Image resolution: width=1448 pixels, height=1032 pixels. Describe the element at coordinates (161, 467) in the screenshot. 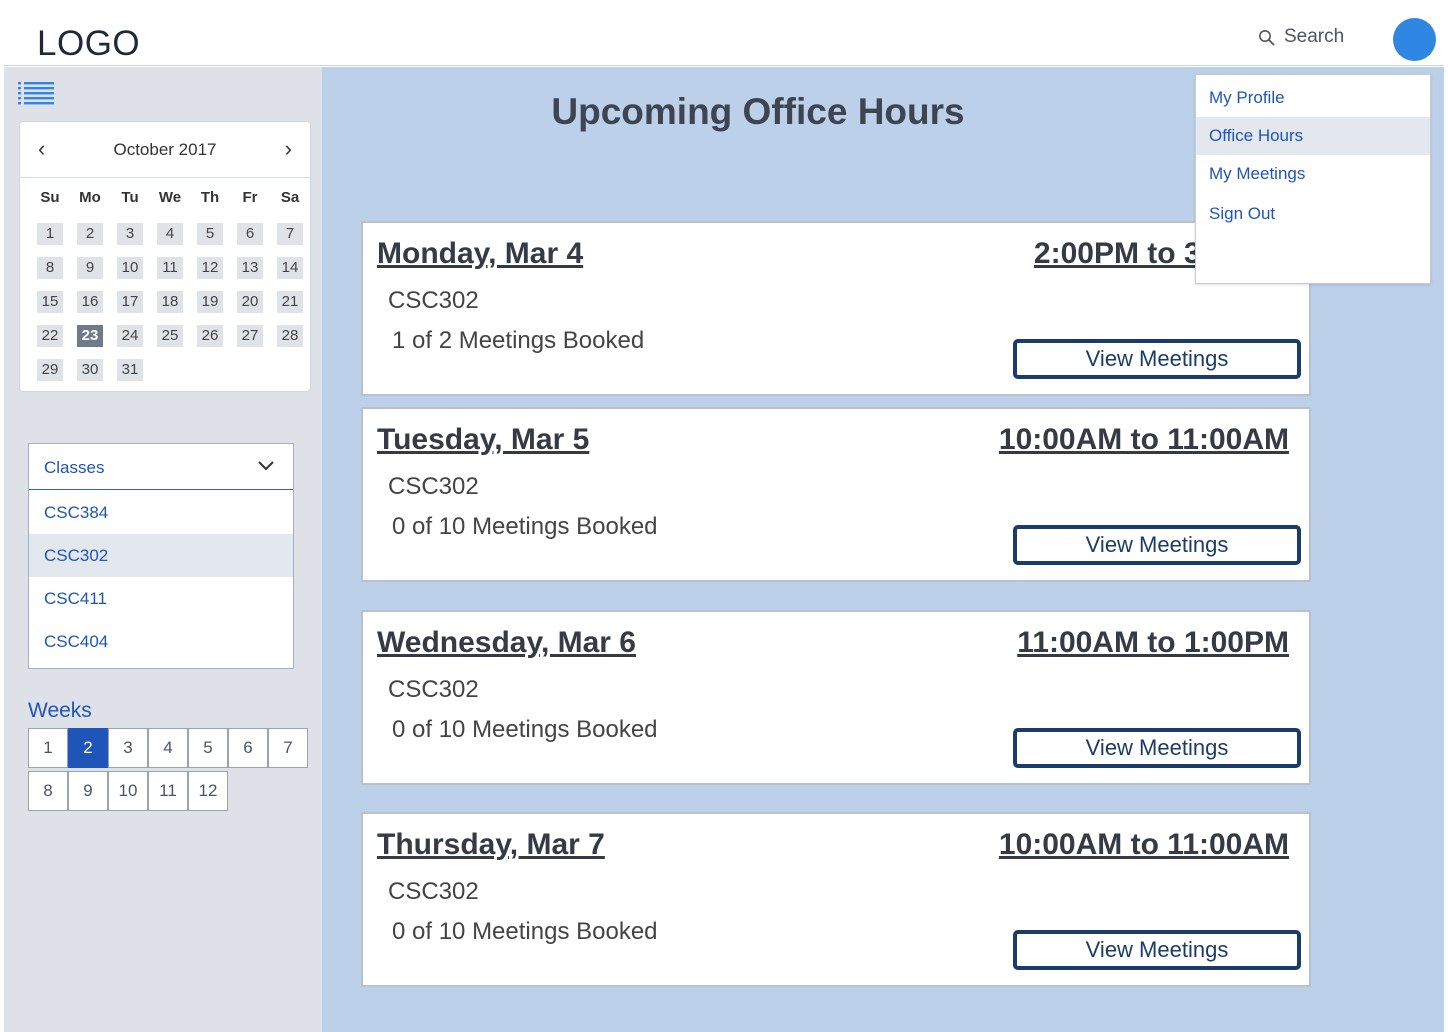

I see `classes-dropdown-toggle: Classes` at that location.